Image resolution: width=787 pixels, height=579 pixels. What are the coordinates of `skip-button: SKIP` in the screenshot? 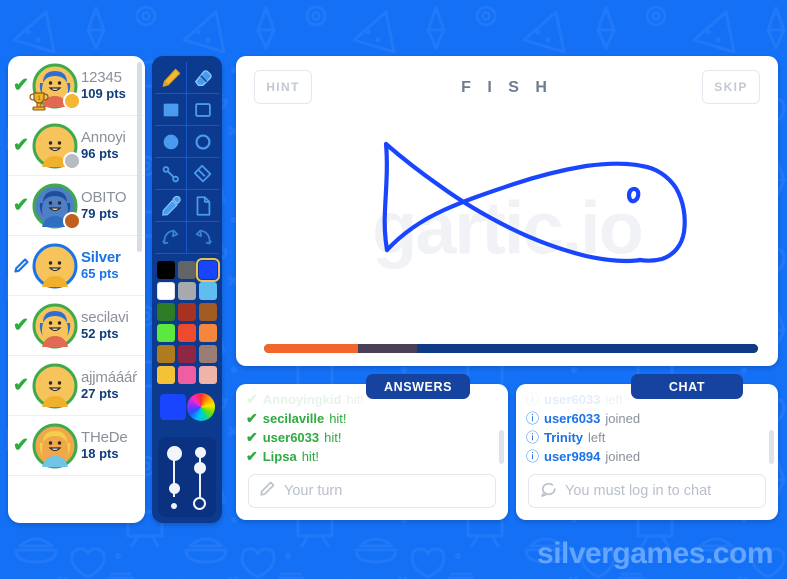 It's located at (731, 87).